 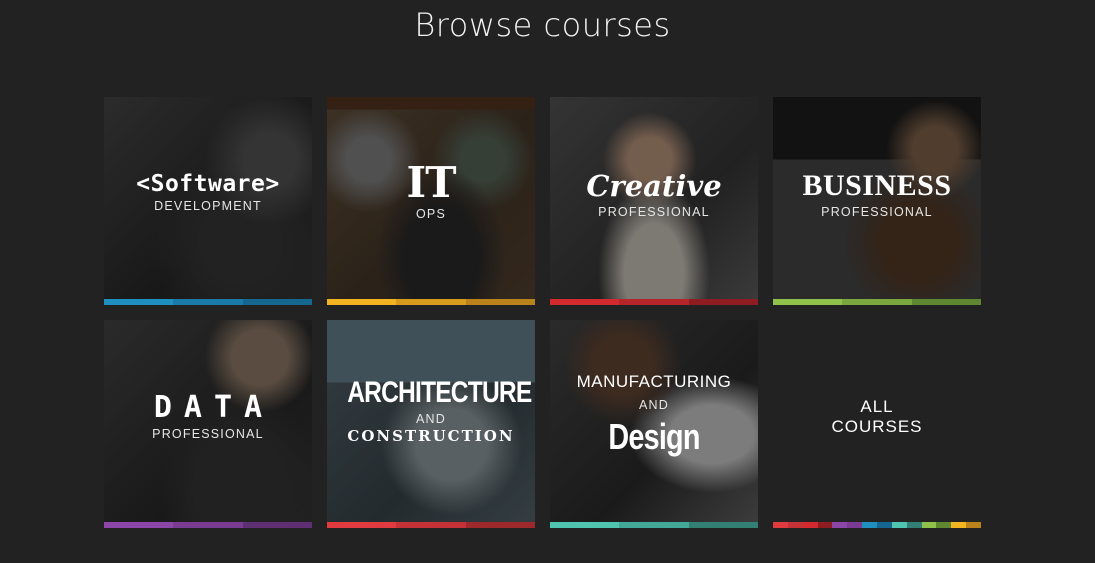 I want to click on tile-subtitle: OPS, so click(x=431, y=214).